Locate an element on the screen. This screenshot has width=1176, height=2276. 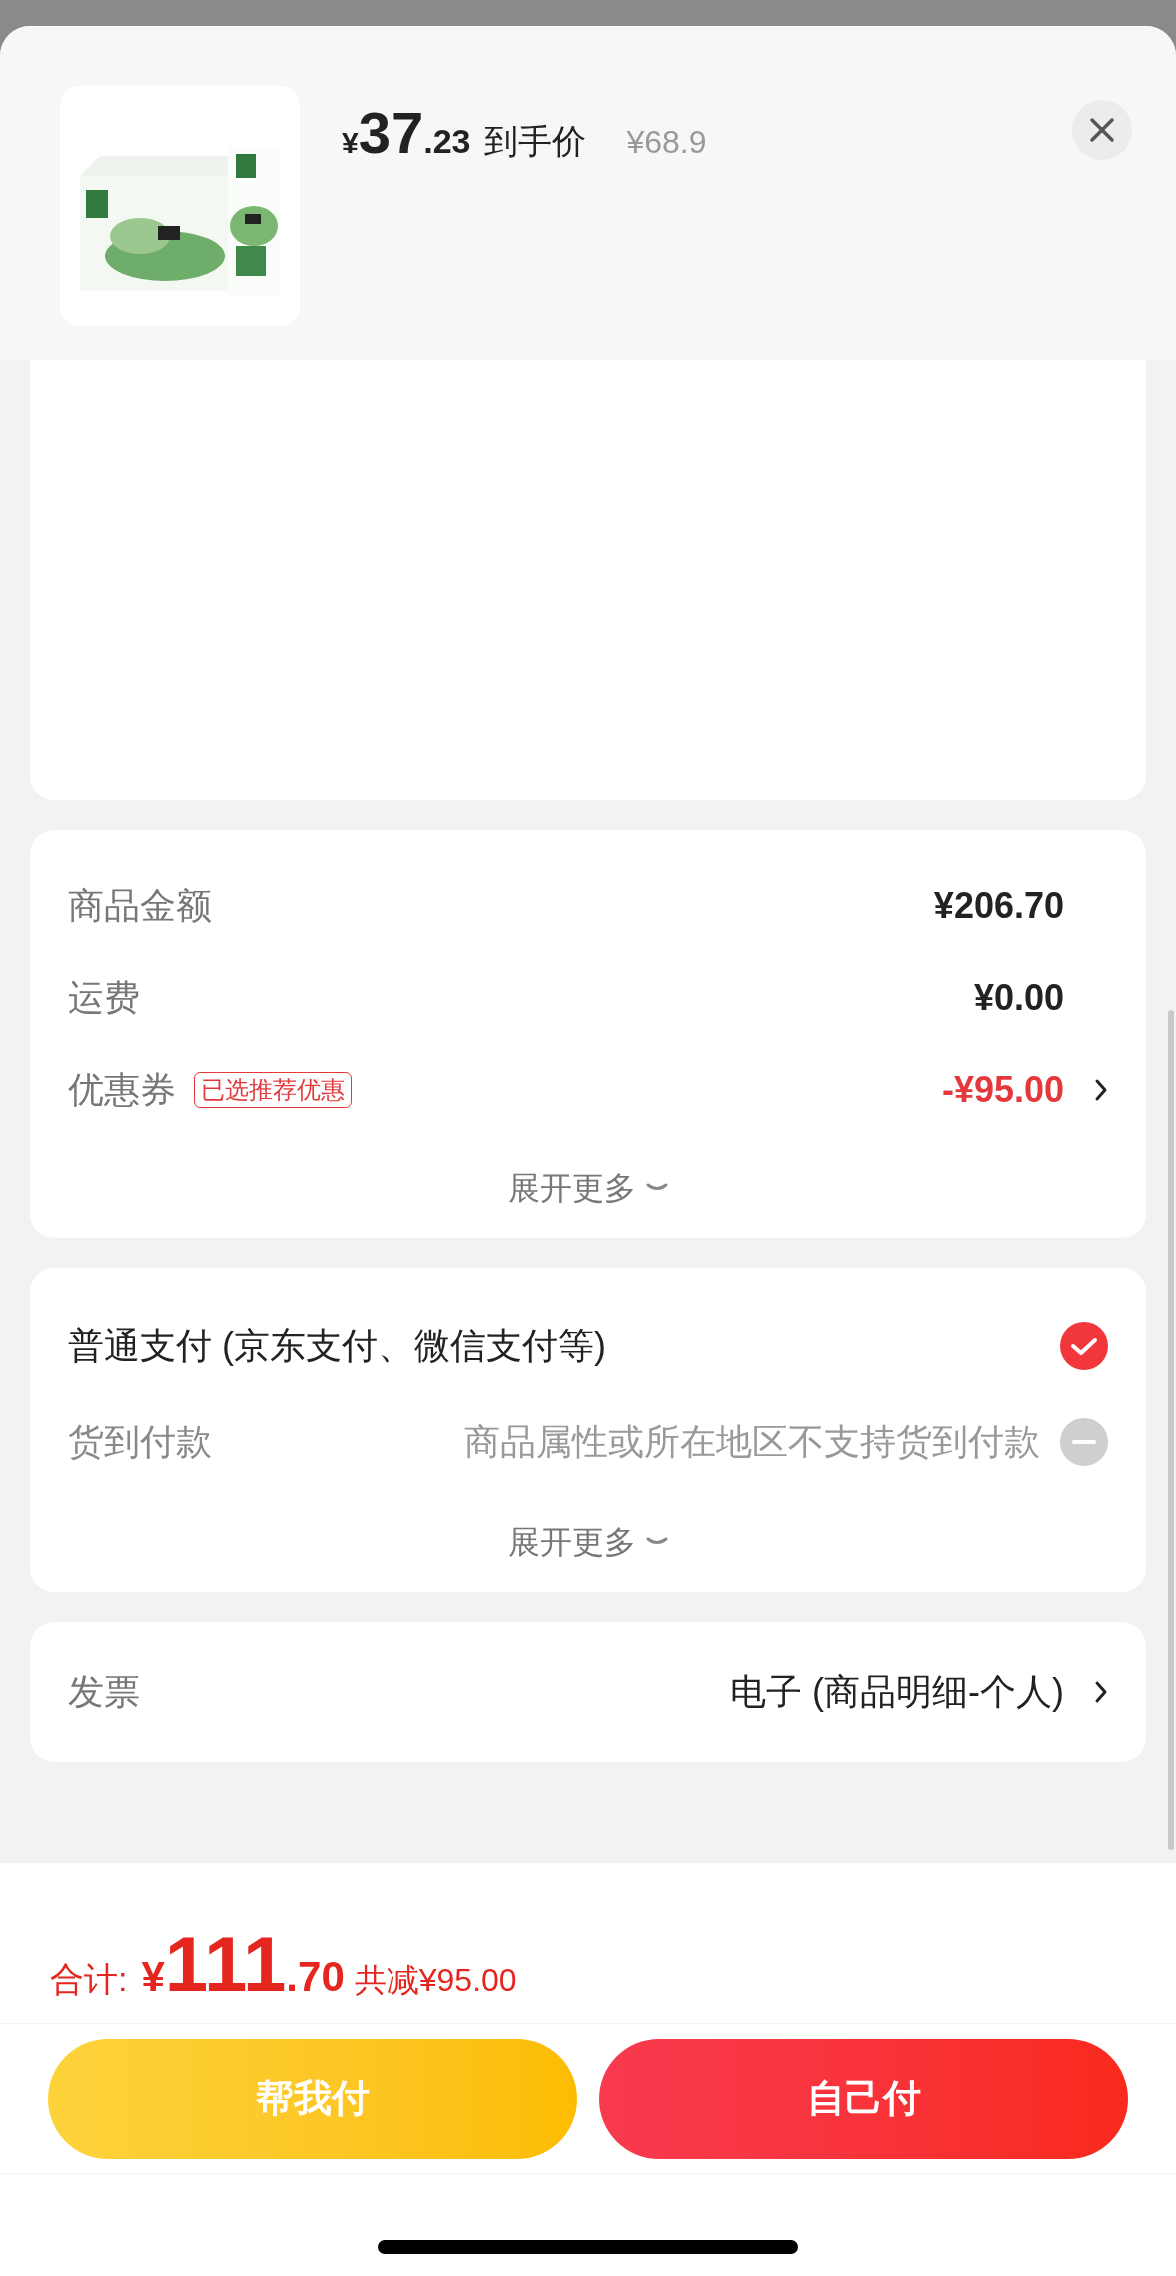
deal-price: ¥37.23 is located at coordinates (406, 133).